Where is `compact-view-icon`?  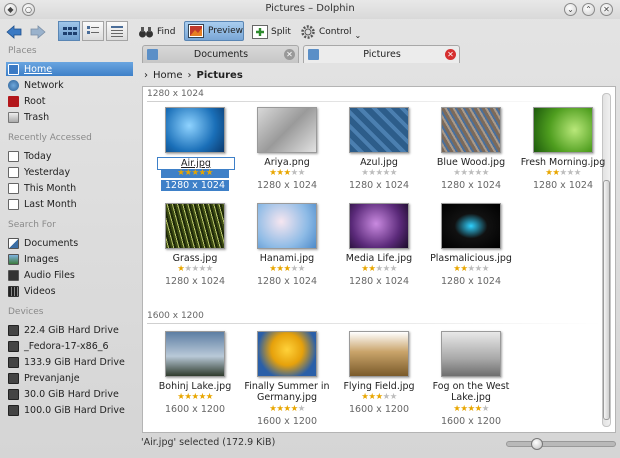
compact-view-icon is located at coordinates (93, 30).